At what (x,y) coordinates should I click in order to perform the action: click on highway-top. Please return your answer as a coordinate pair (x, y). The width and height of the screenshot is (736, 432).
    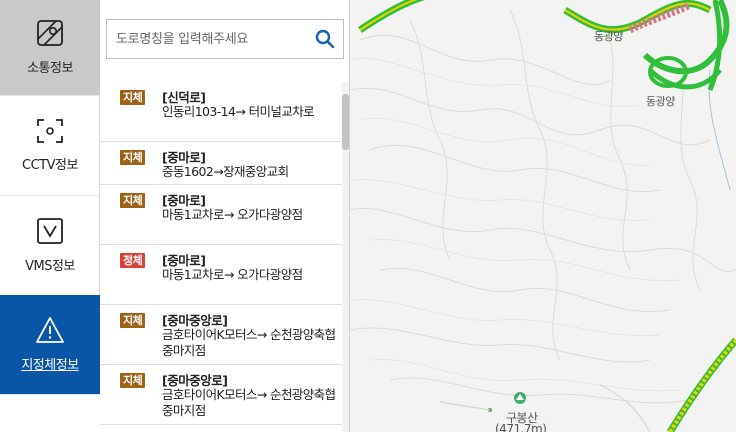
    Looking at the image, I should click on (544, 45).